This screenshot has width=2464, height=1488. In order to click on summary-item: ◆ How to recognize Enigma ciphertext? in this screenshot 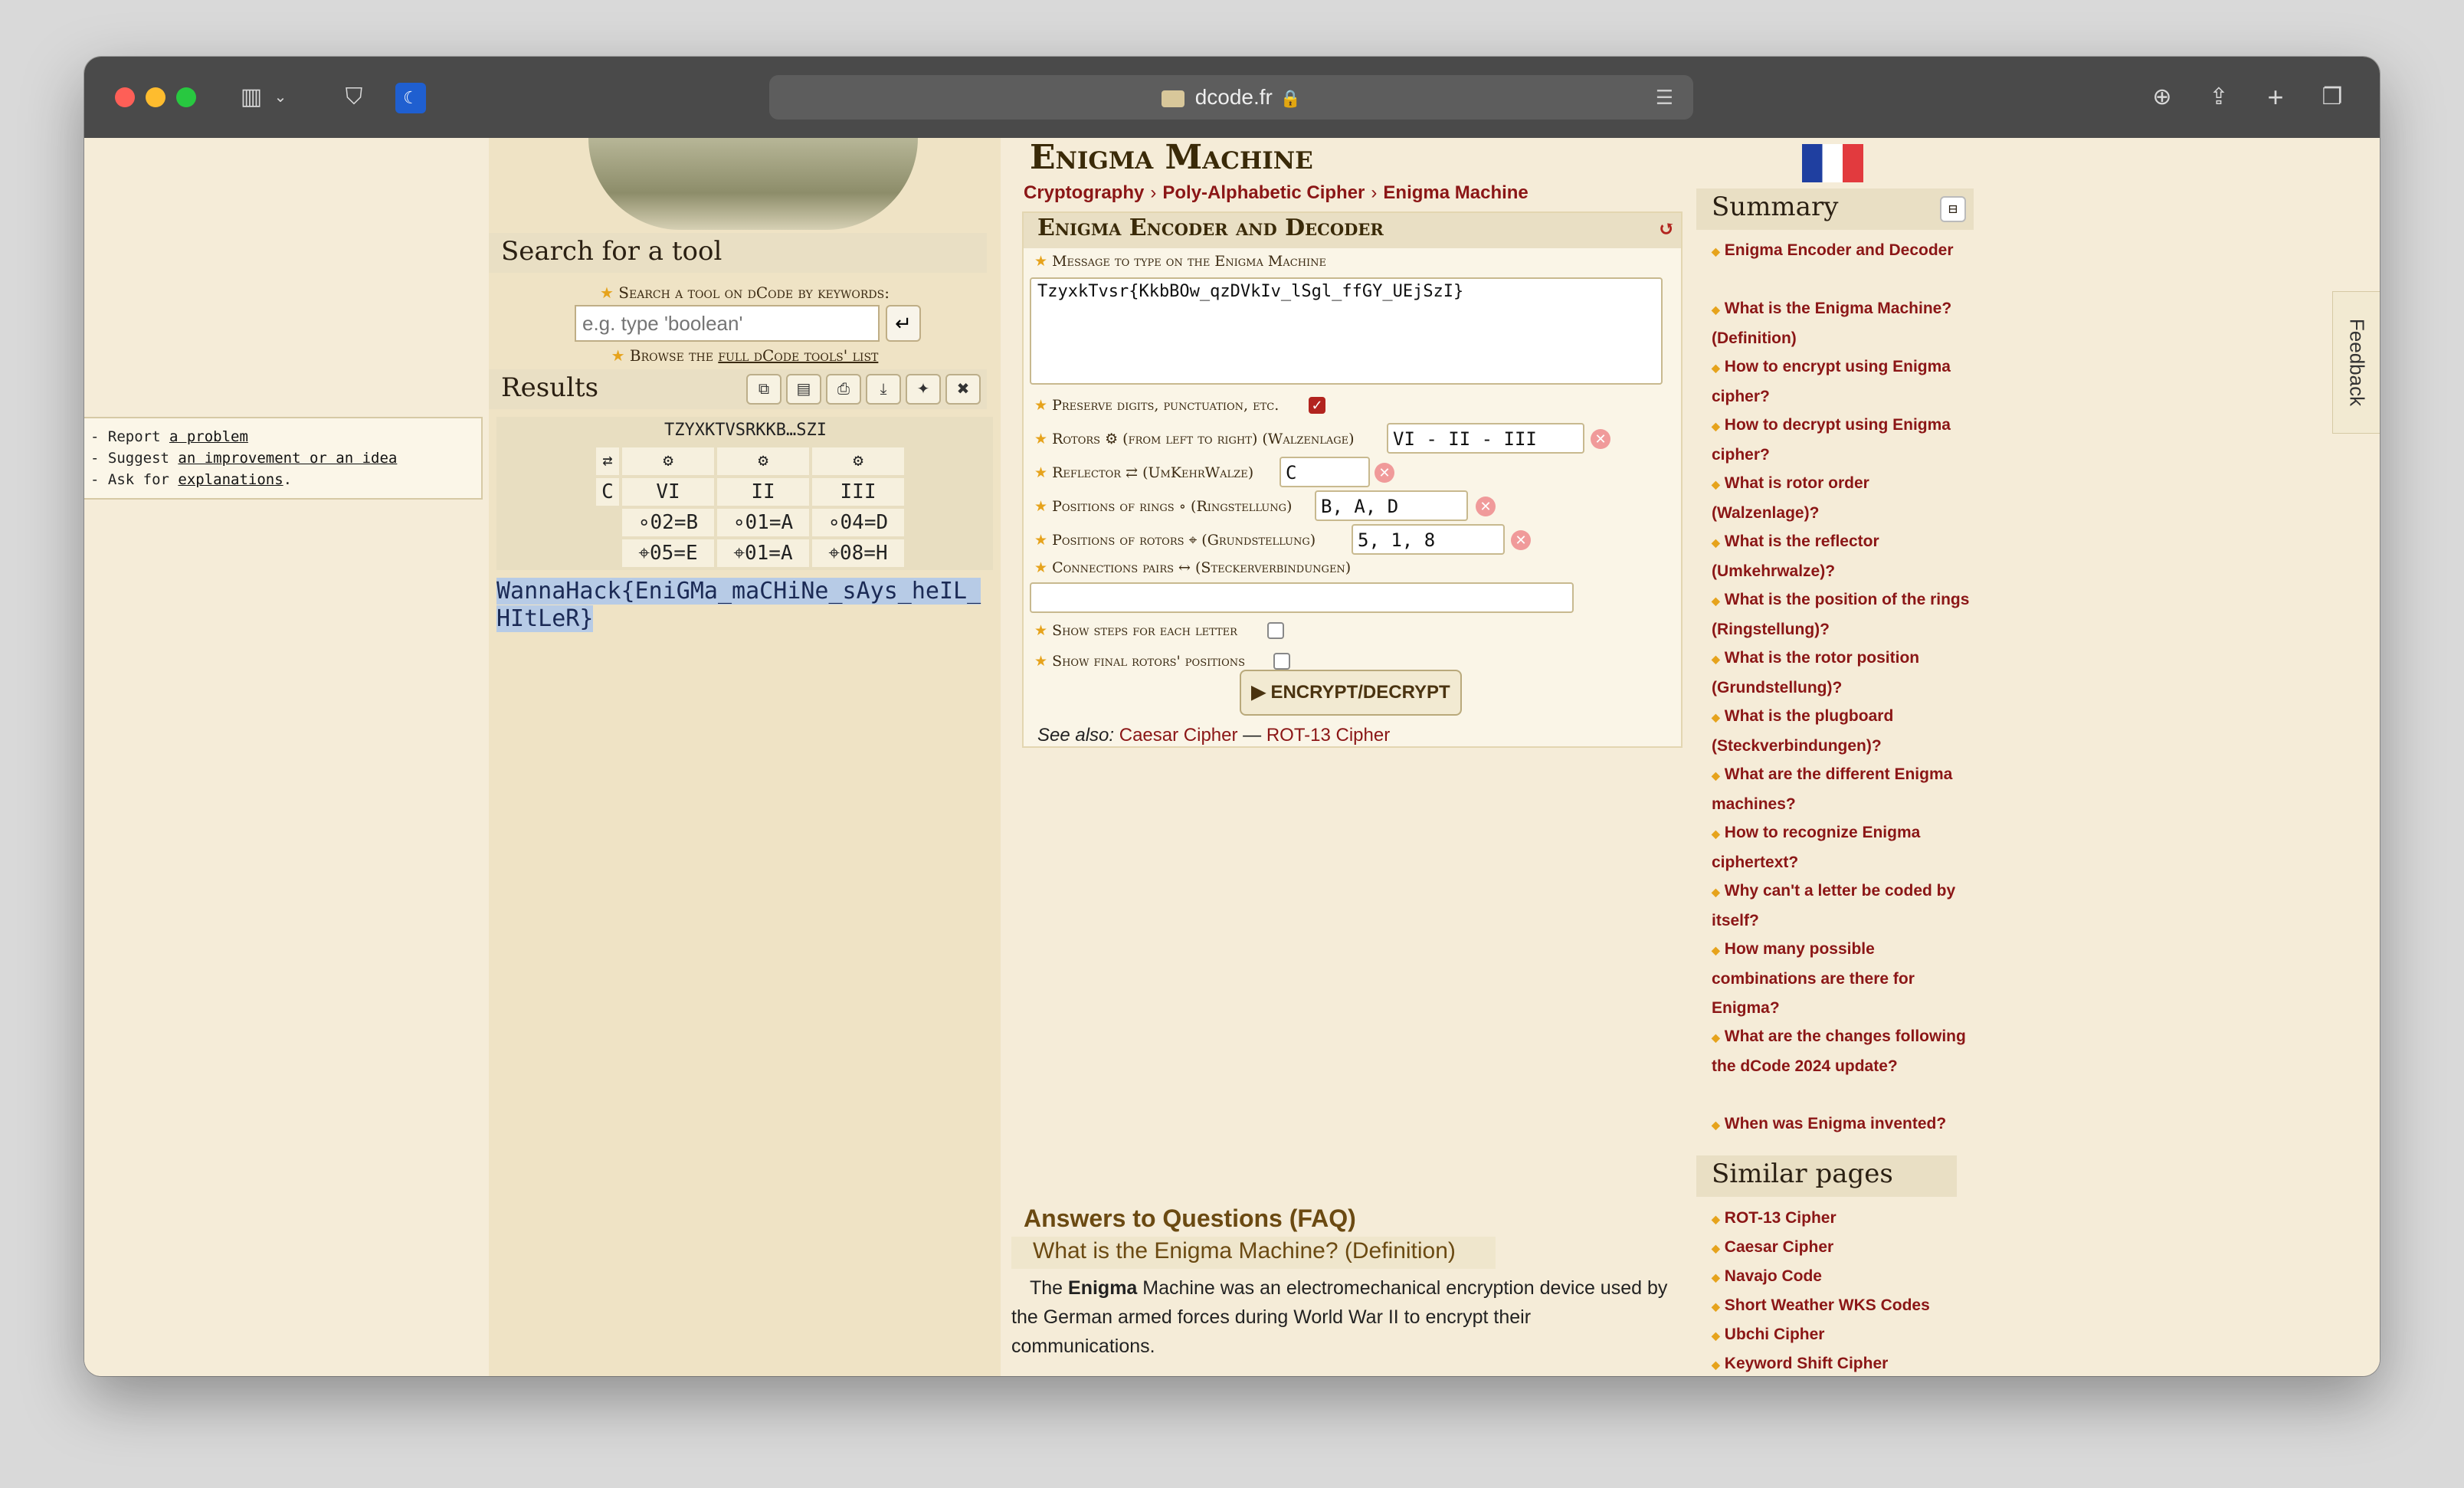, I will do `click(1846, 847)`.